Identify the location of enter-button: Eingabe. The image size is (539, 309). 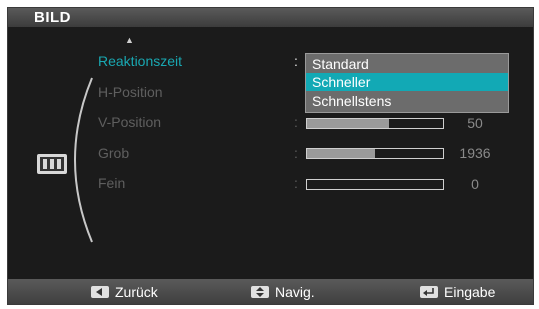
(457, 292).